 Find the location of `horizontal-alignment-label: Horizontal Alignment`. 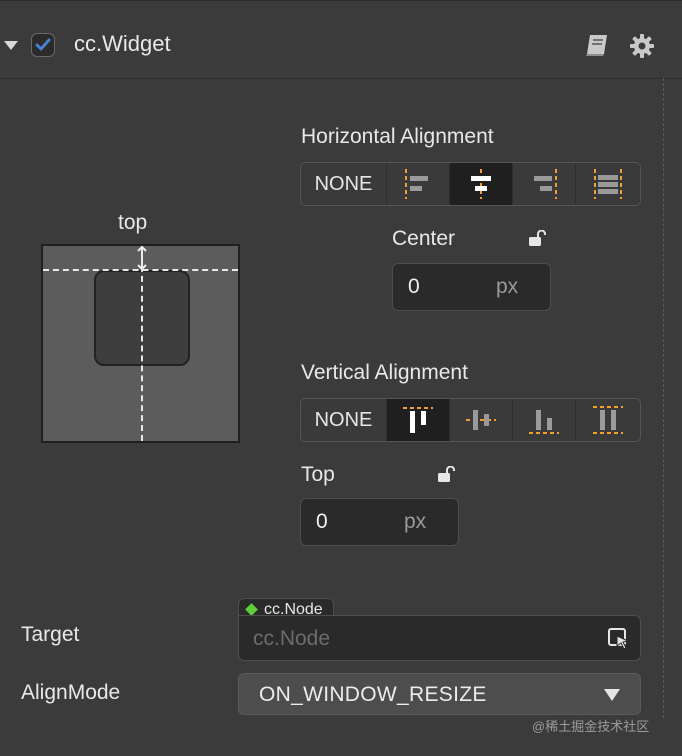

horizontal-alignment-label: Horizontal Alignment is located at coordinates (397, 136).